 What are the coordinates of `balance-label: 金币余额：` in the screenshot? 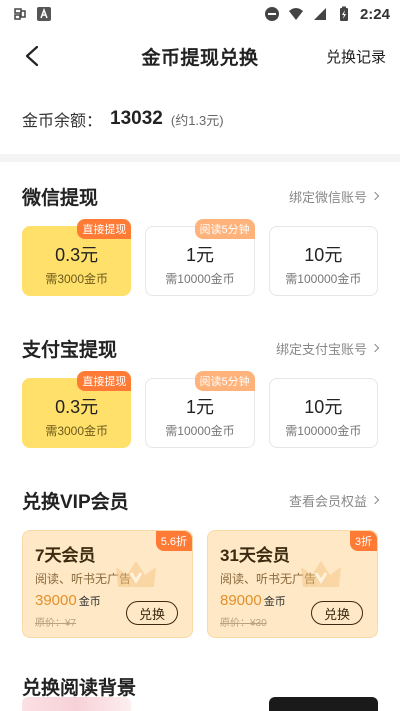 It's located at (62, 121).